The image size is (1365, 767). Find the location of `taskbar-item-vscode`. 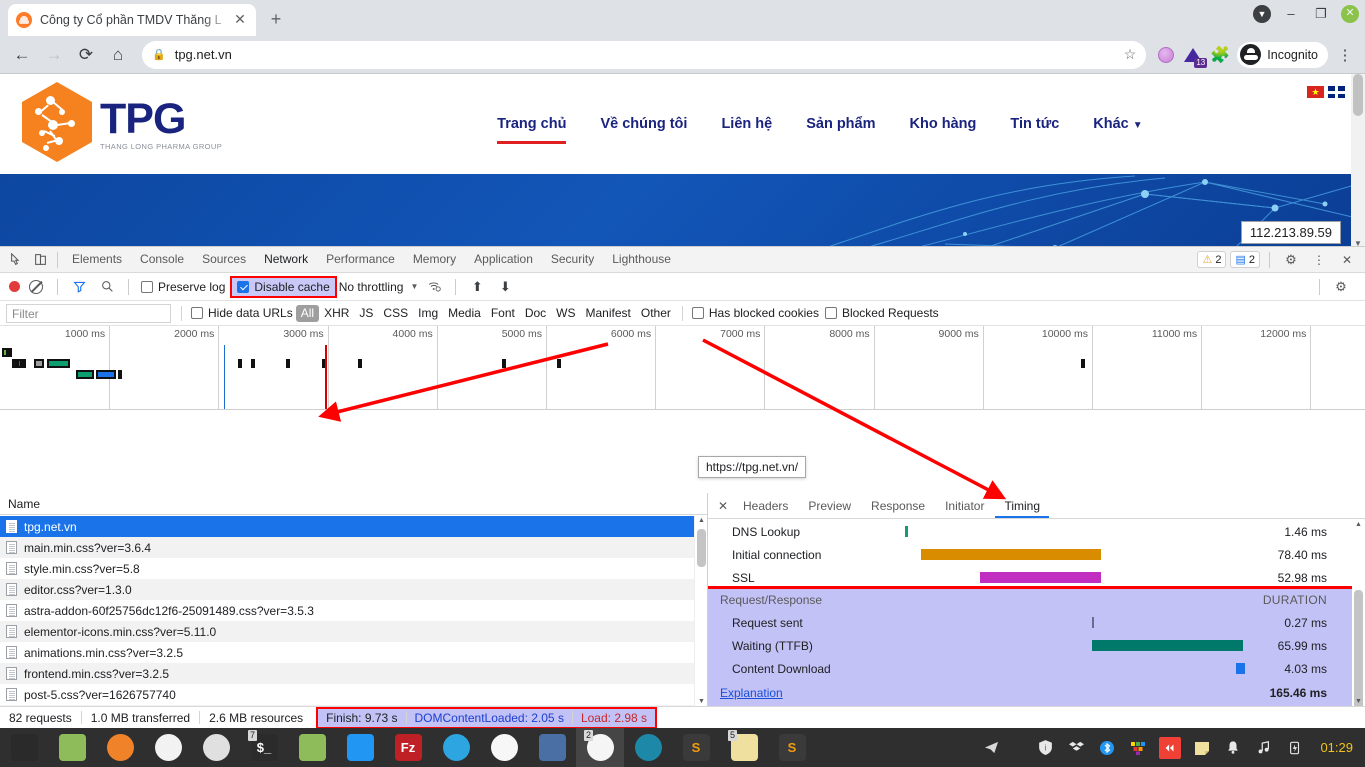

taskbar-item-vscode is located at coordinates (360, 747).